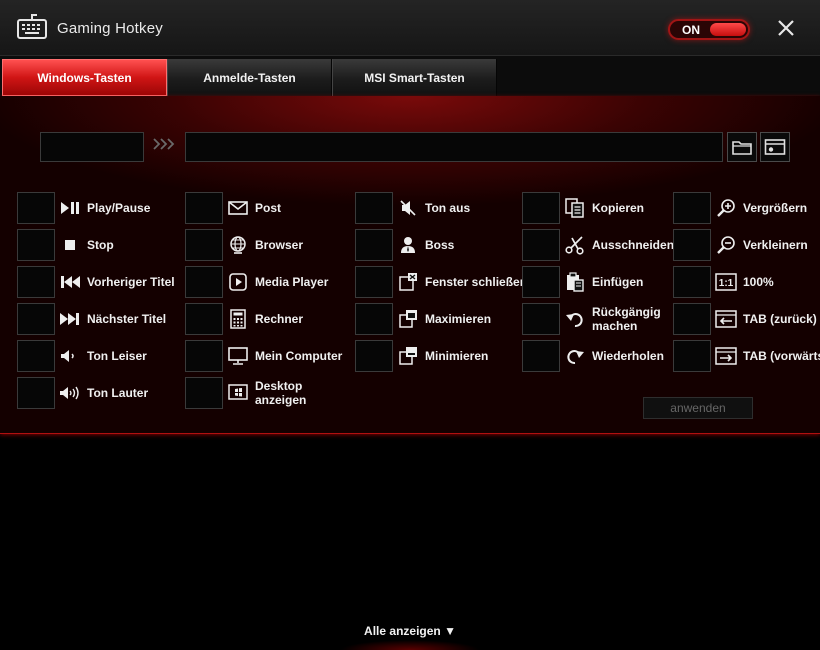 This screenshot has height=650, width=820. What do you see at coordinates (775, 147) in the screenshot?
I see `browse-program-button` at bounding box center [775, 147].